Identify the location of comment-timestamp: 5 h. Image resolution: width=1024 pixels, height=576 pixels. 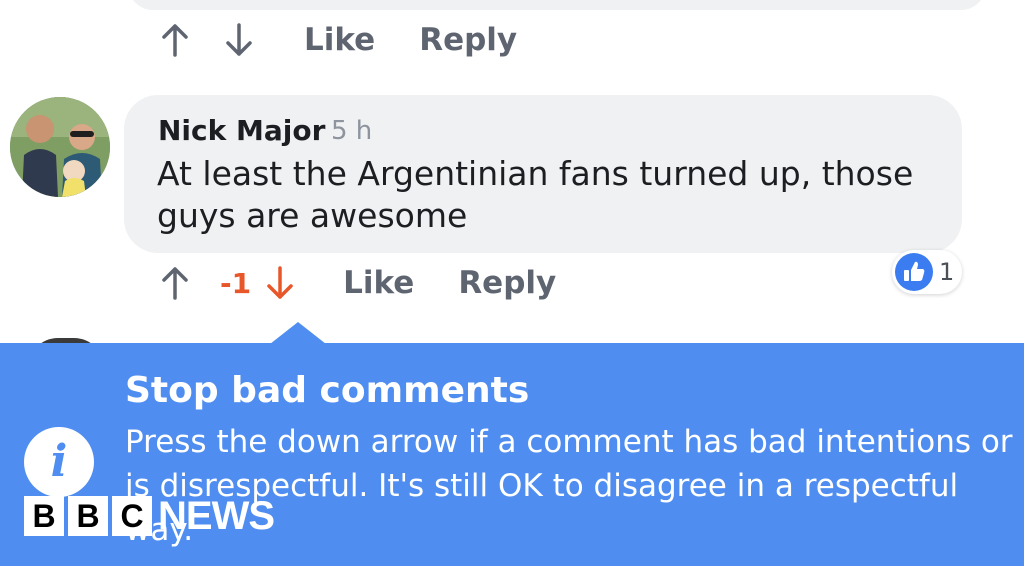
(351, 131).